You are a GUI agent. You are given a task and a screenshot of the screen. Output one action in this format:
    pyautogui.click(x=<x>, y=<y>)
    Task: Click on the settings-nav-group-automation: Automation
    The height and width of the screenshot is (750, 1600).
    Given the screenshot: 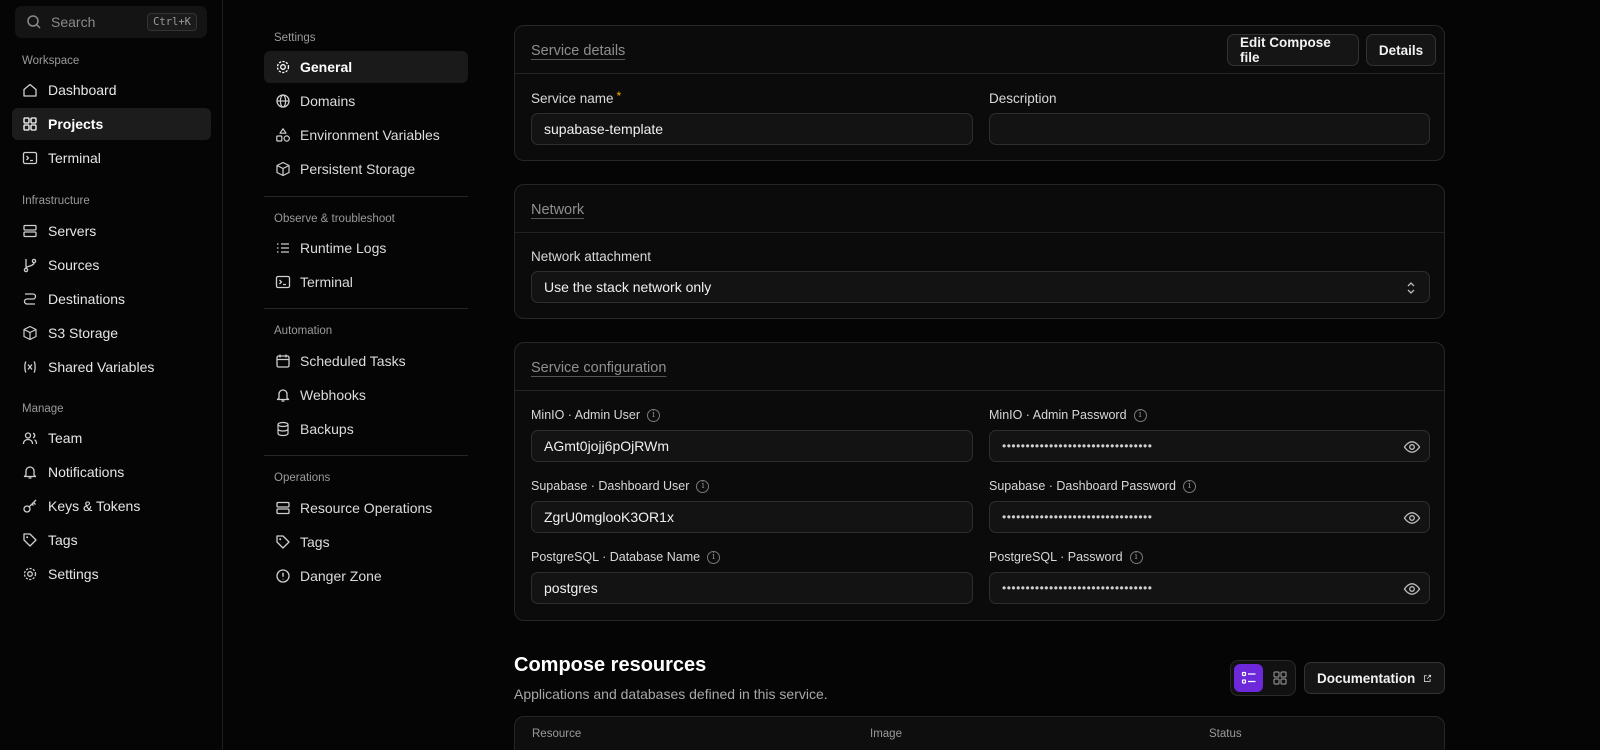 What is the action you would take?
    pyautogui.click(x=303, y=331)
    